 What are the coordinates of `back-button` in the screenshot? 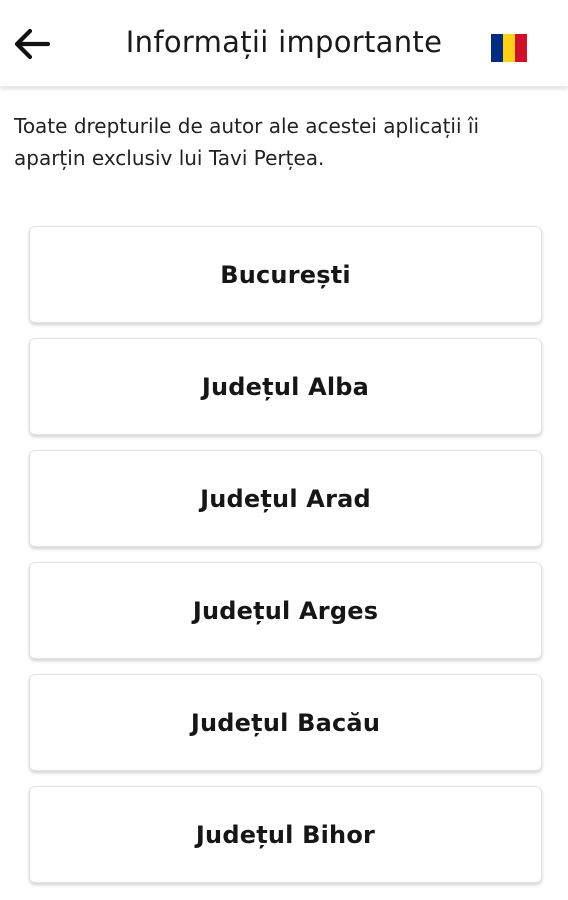 It's located at (32, 44).